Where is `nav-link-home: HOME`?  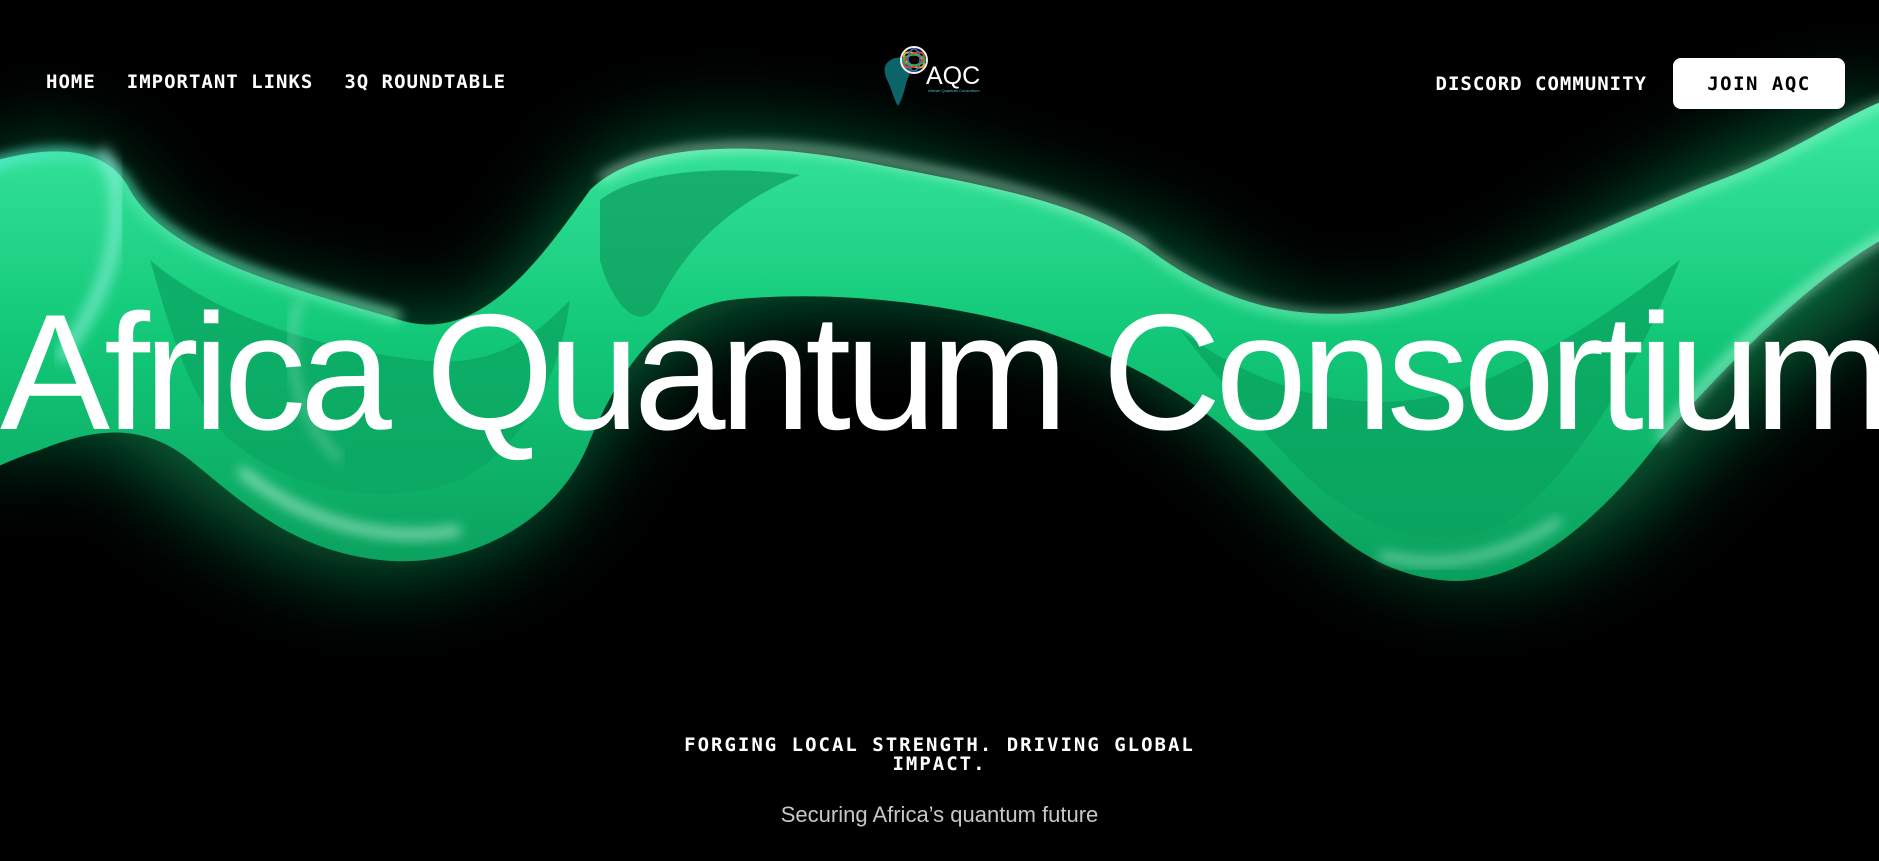 nav-link-home: HOME is located at coordinates (71, 82).